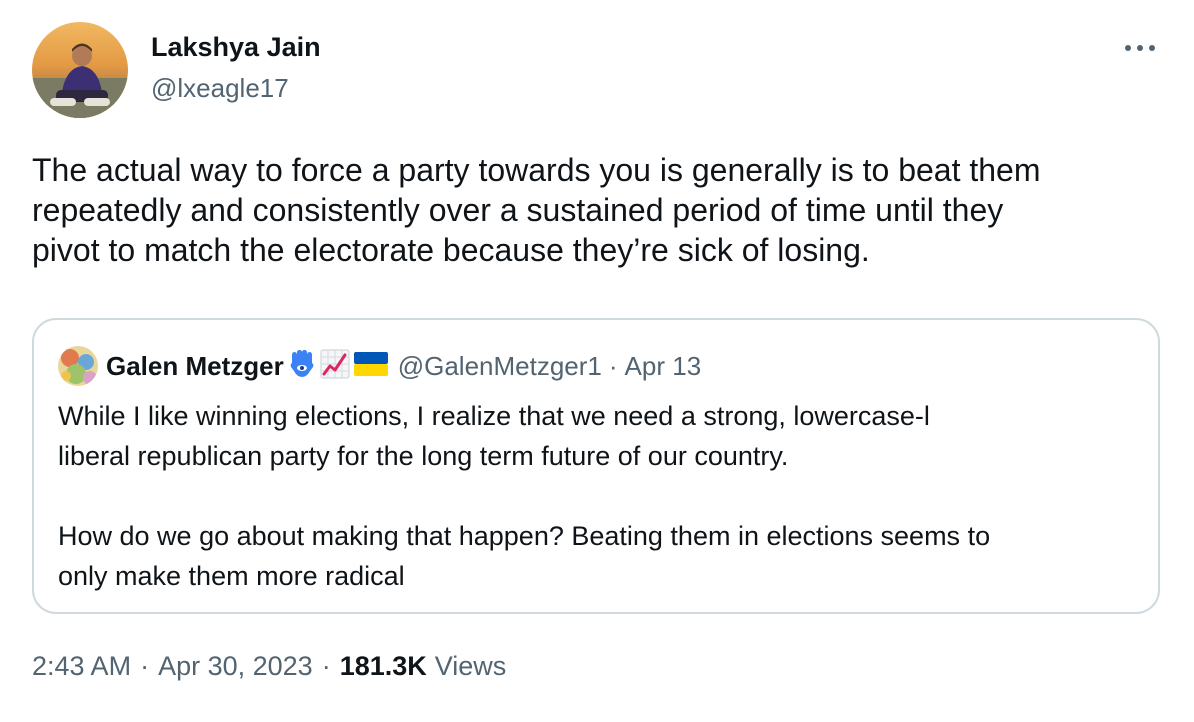 The image size is (1194, 722). I want to click on tweet-meta: 2:43 AM · Apr 30, 2023 · 181.3K Views, so click(269, 666).